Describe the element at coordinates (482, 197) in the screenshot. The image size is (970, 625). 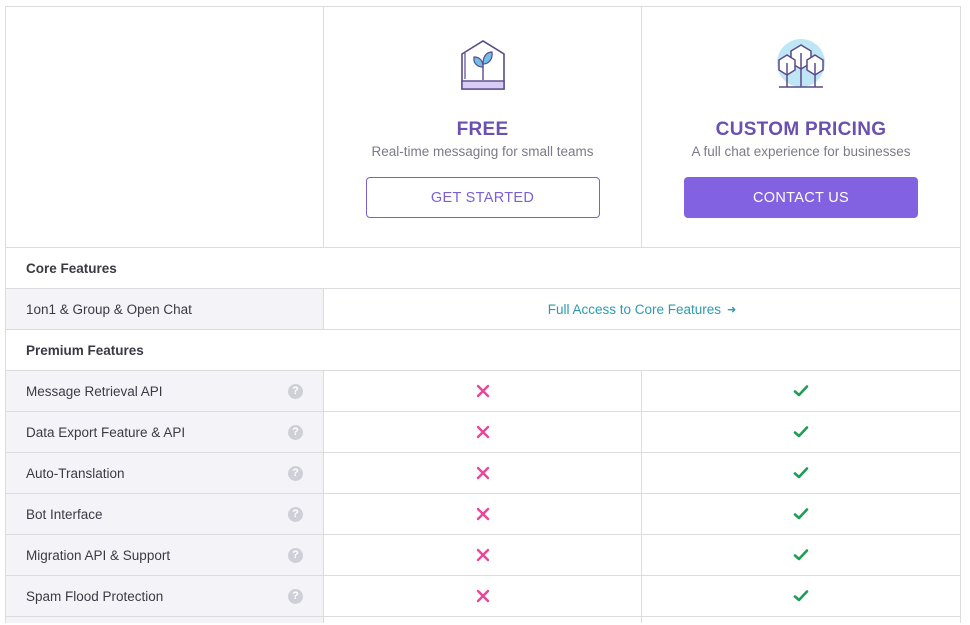
I see `get-started-button: GET STARTED` at that location.